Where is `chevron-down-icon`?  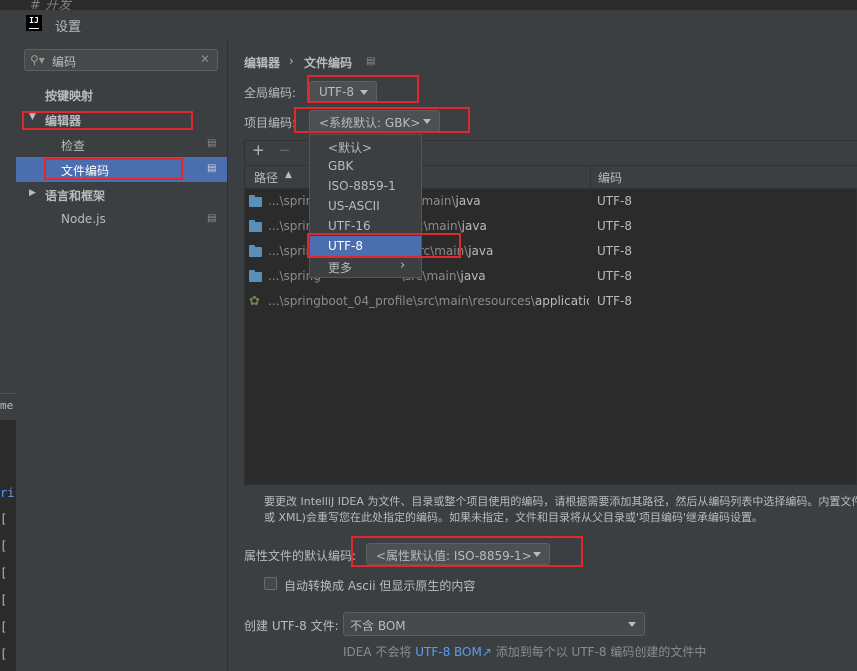 chevron-down-icon is located at coordinates (632, 624).